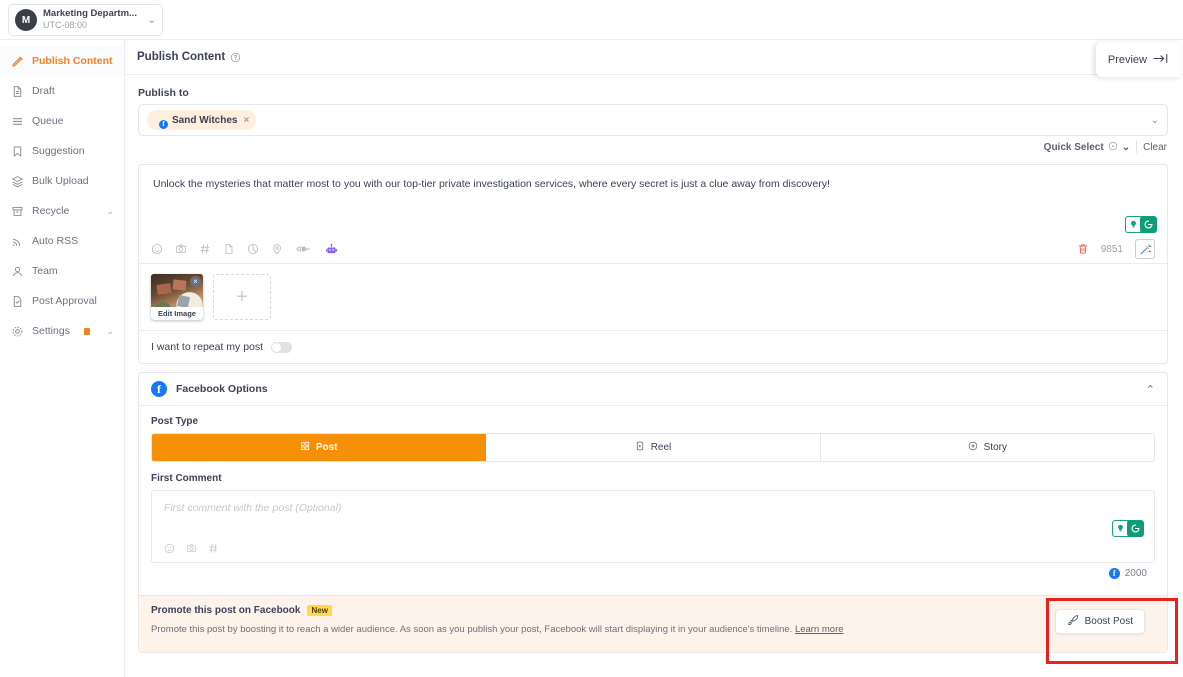 The height and width of the screenshot is (677, 1183). I want to click on gear-icon, so click(17, 331).